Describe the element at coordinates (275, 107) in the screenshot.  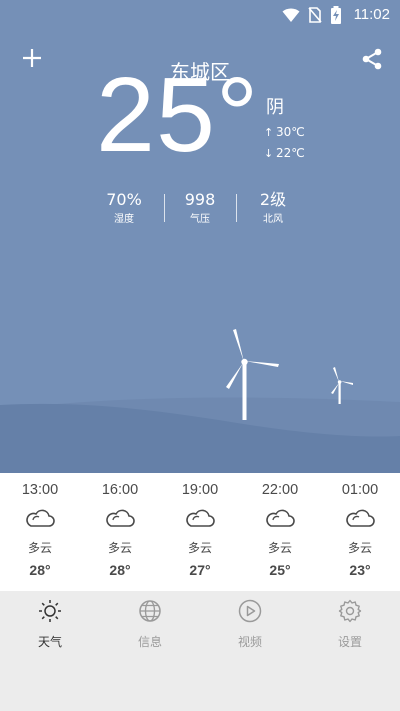
I see `current-condition: 阴` at that location.